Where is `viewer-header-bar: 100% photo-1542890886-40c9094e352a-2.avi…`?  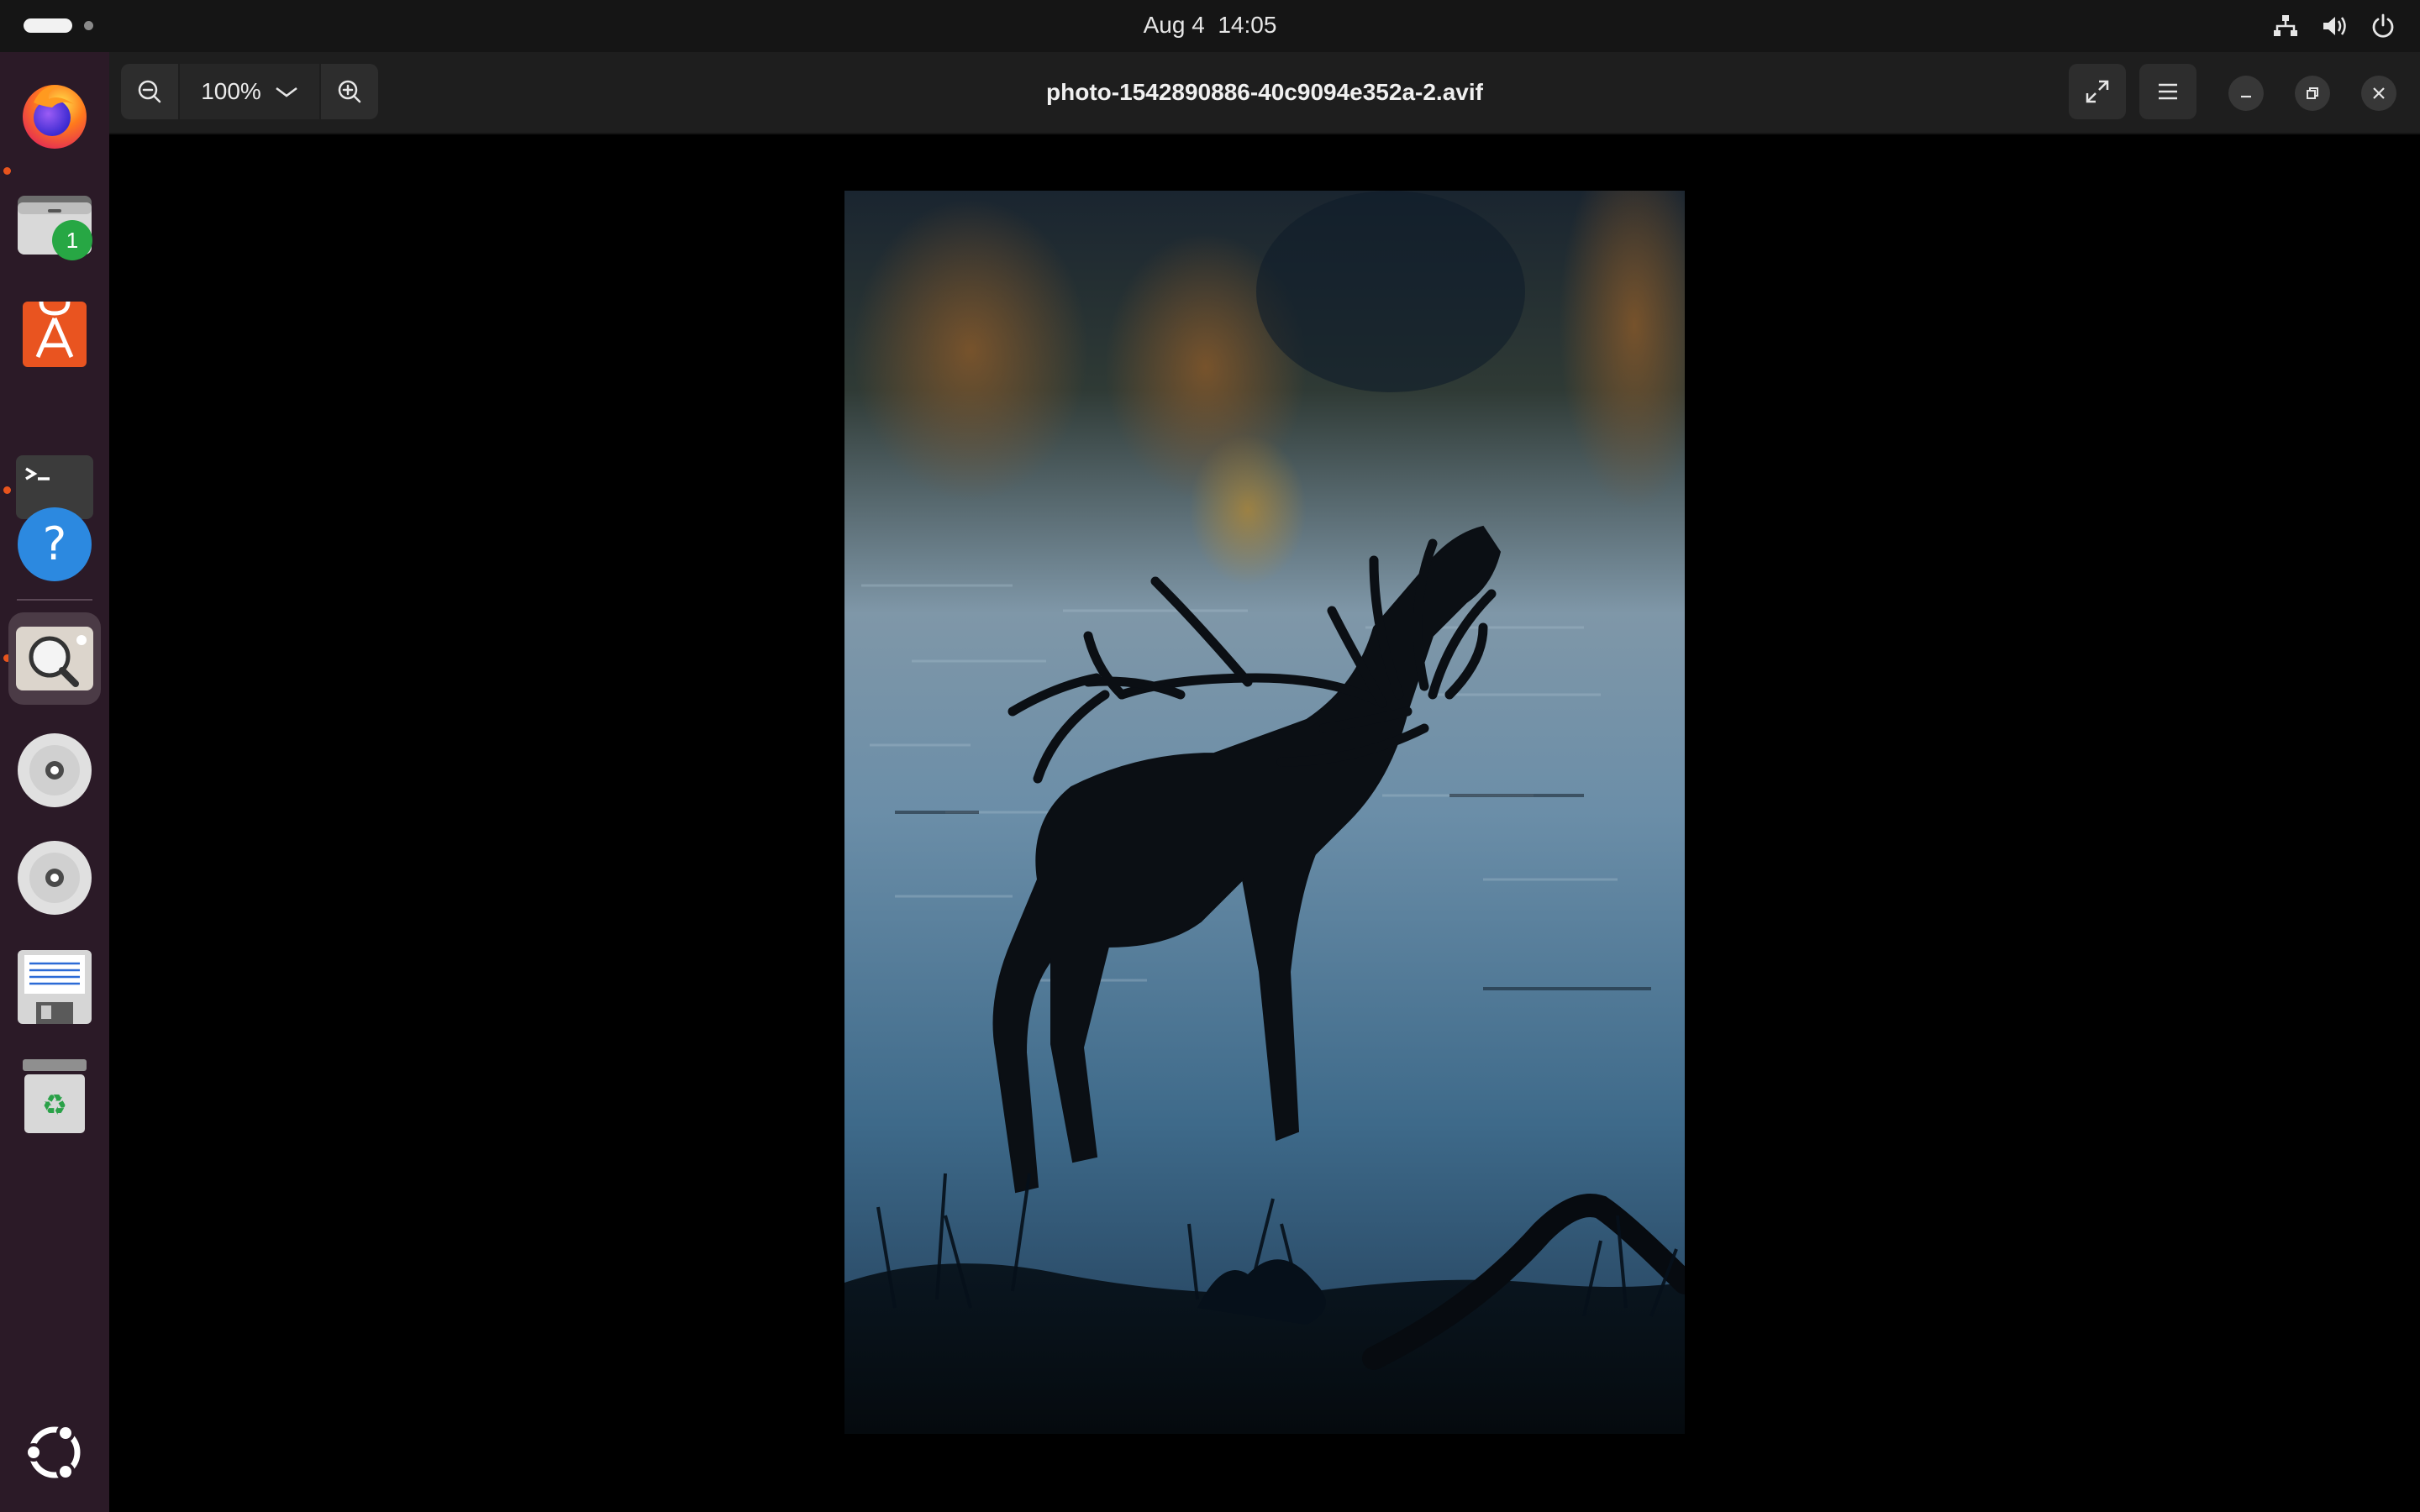
viewer-header-bar: 100% photo-1542890886-40c9094e352a-2.avi… is located at coordinates (1264, 93).